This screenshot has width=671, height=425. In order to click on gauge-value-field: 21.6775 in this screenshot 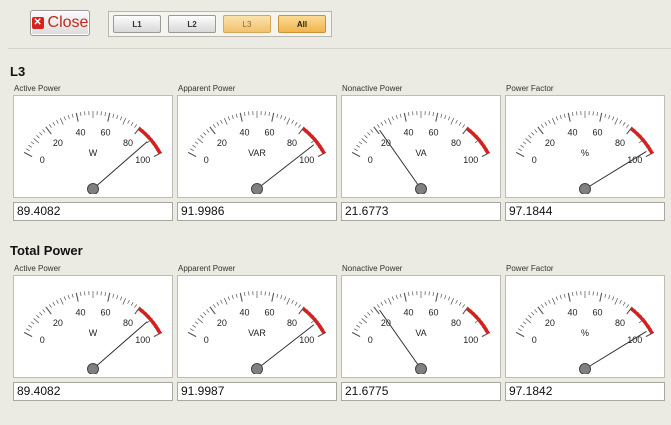, I will do `click(421, 391)`.